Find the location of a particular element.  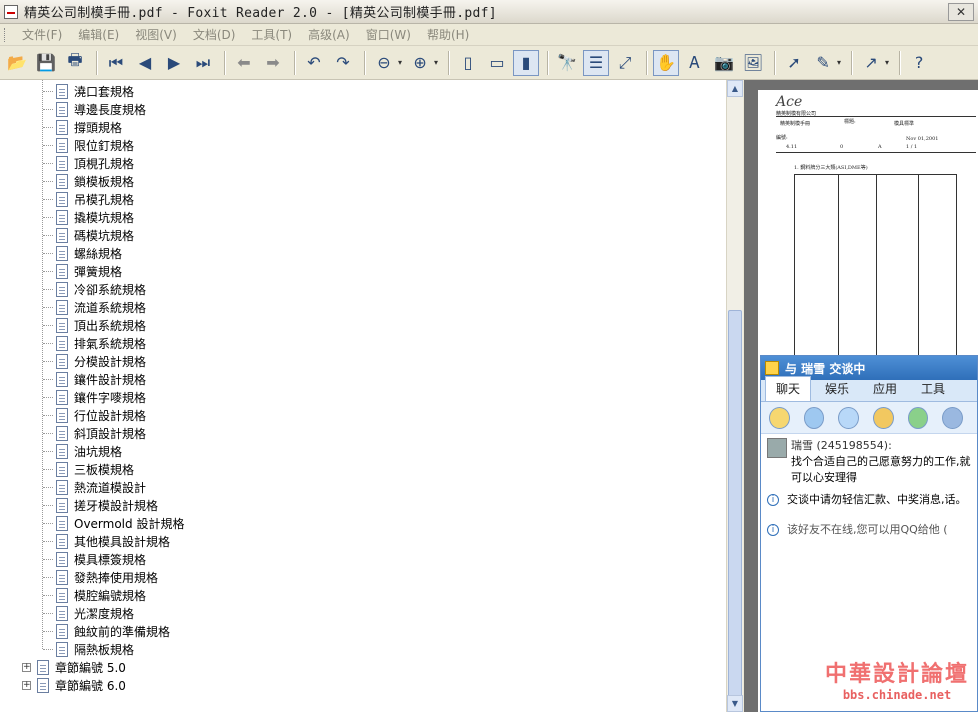

text-select-icon: Ꭺ is located at coordinates (695, 63).